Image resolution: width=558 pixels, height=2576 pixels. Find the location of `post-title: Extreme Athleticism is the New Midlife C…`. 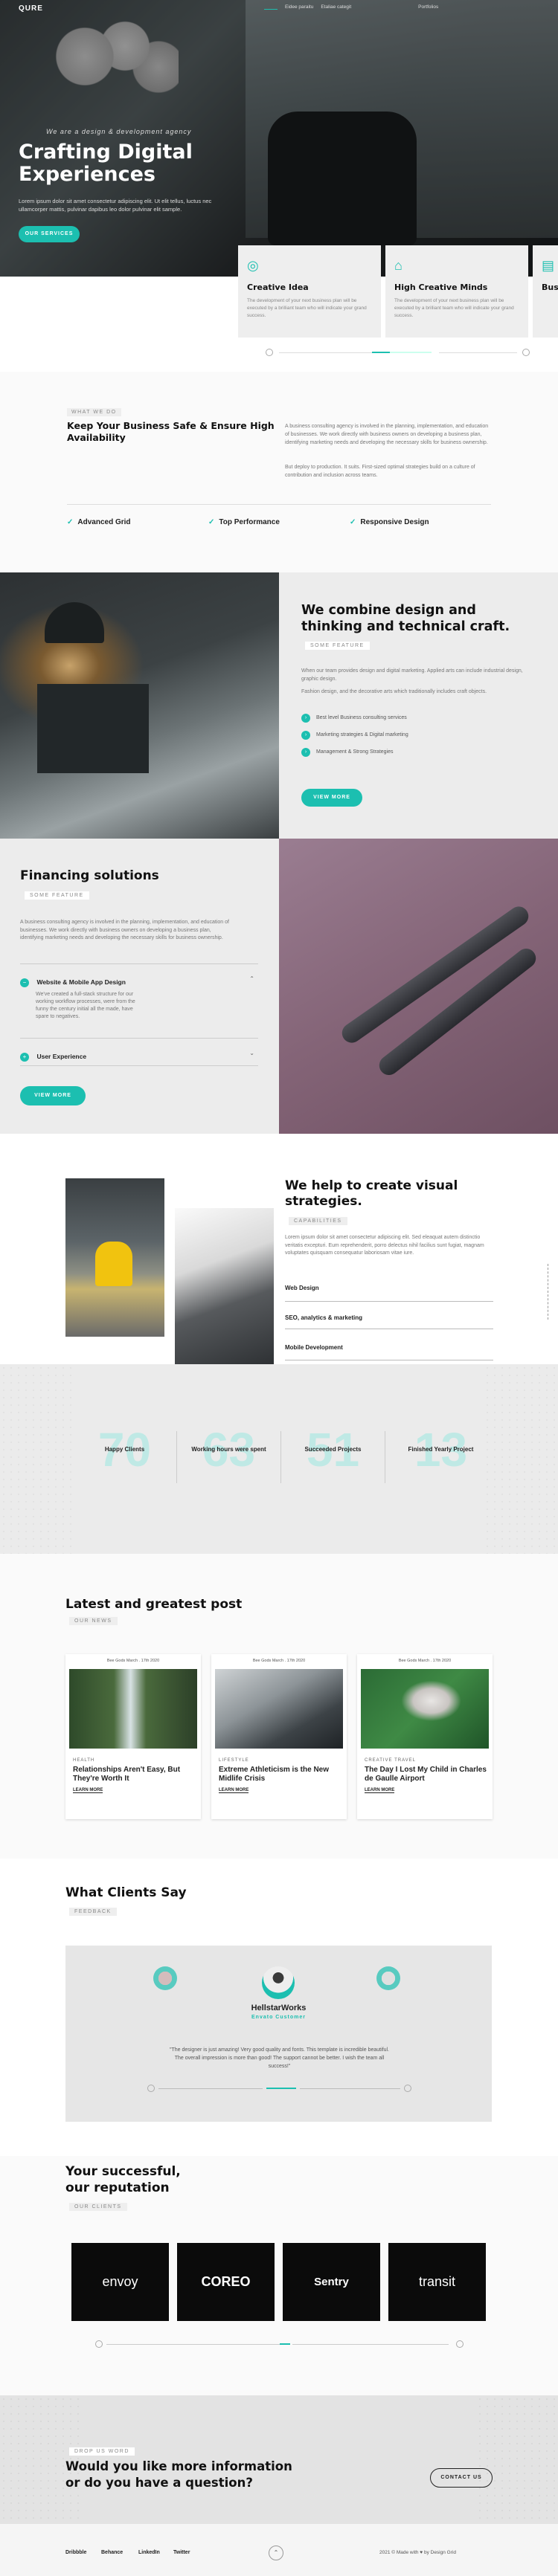

post-title: Extreme Athleticism is the New Midlife C… is located at coordinates (274, 1774).